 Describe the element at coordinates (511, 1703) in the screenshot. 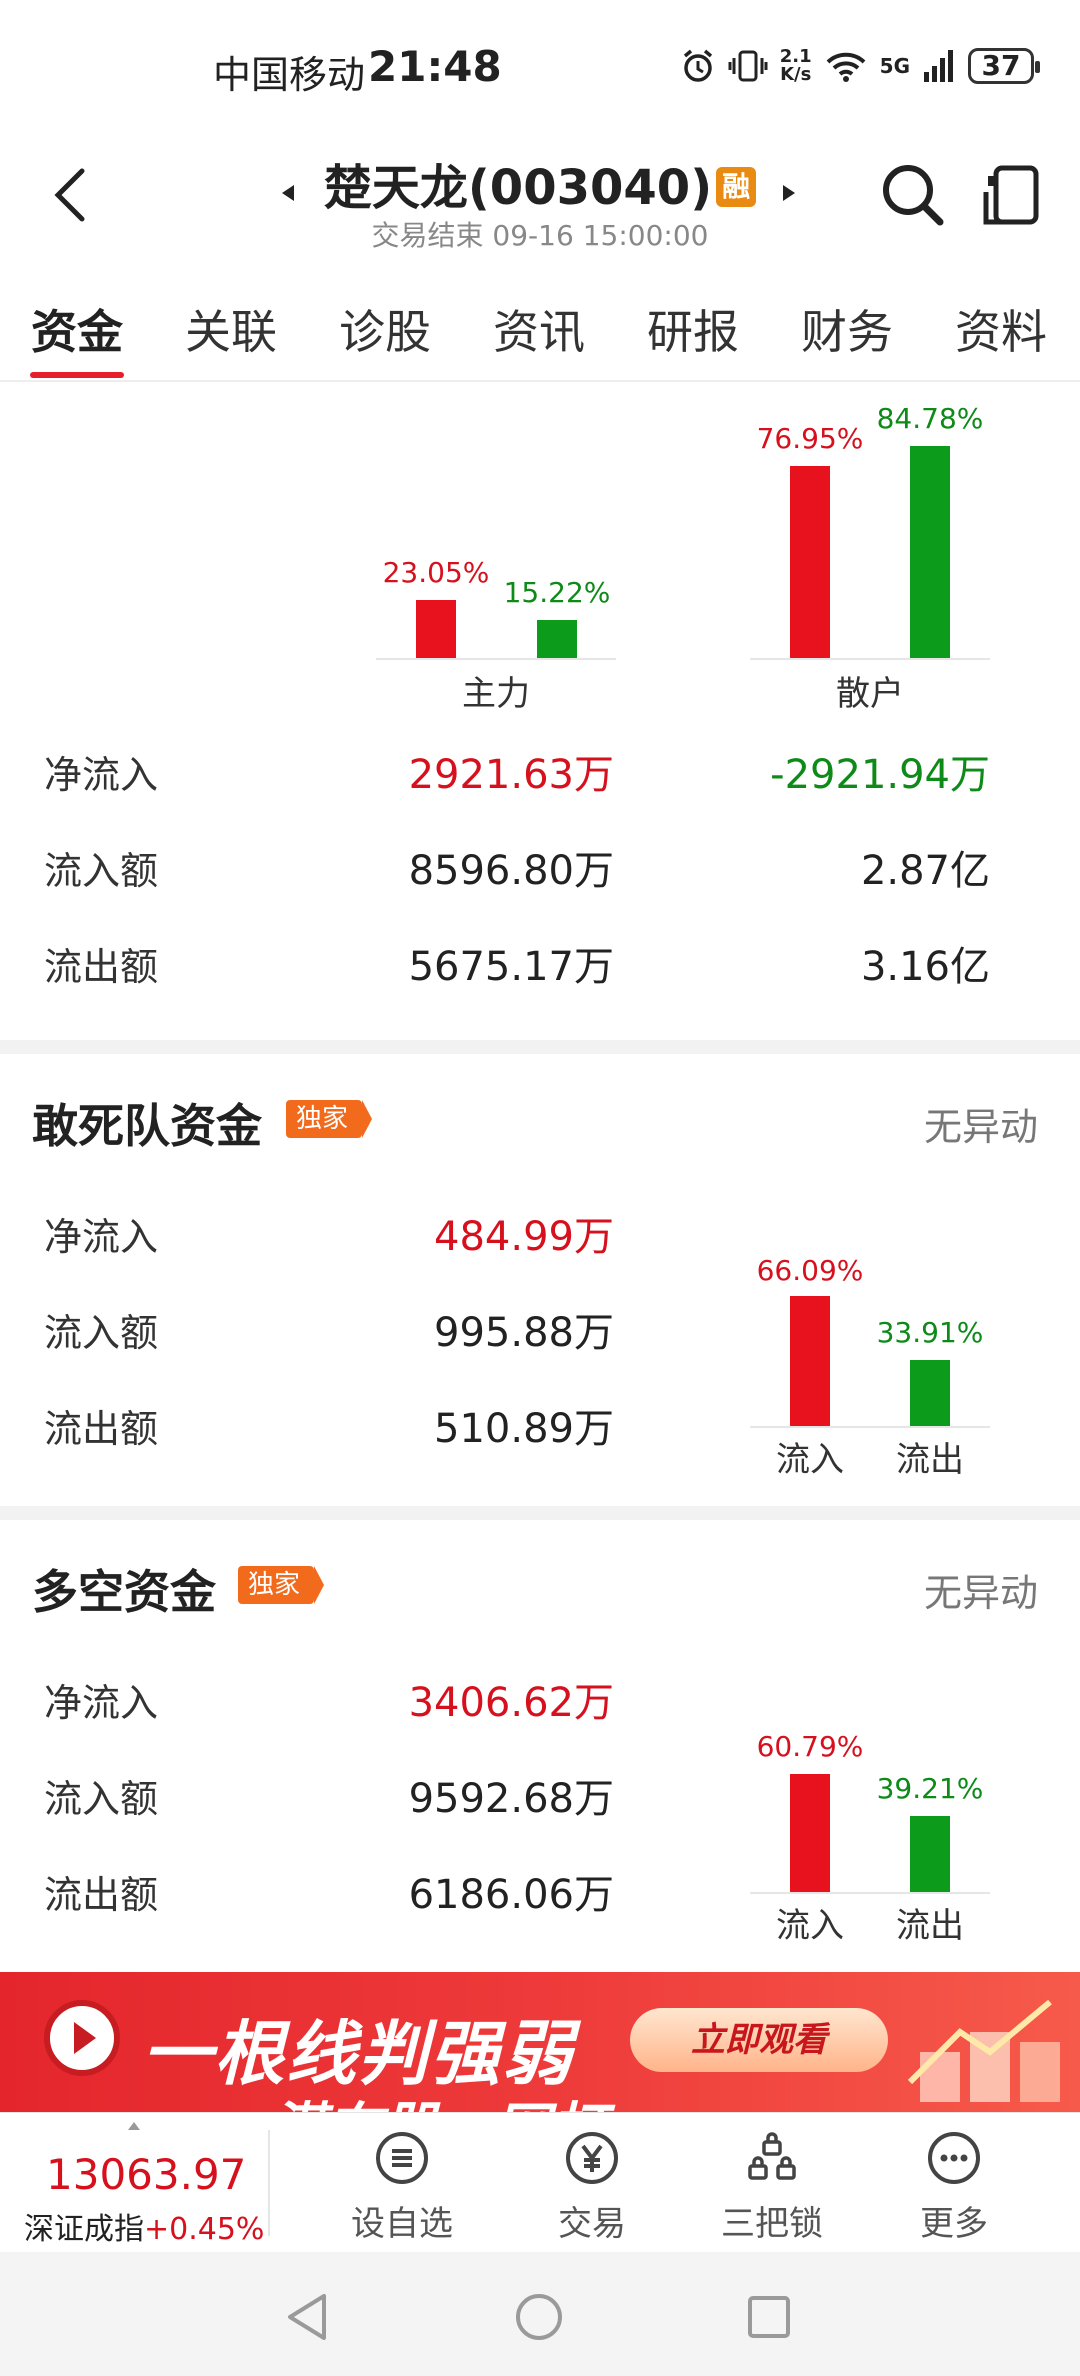

I see `ls-net-inflow: 3406.62万` at that location.